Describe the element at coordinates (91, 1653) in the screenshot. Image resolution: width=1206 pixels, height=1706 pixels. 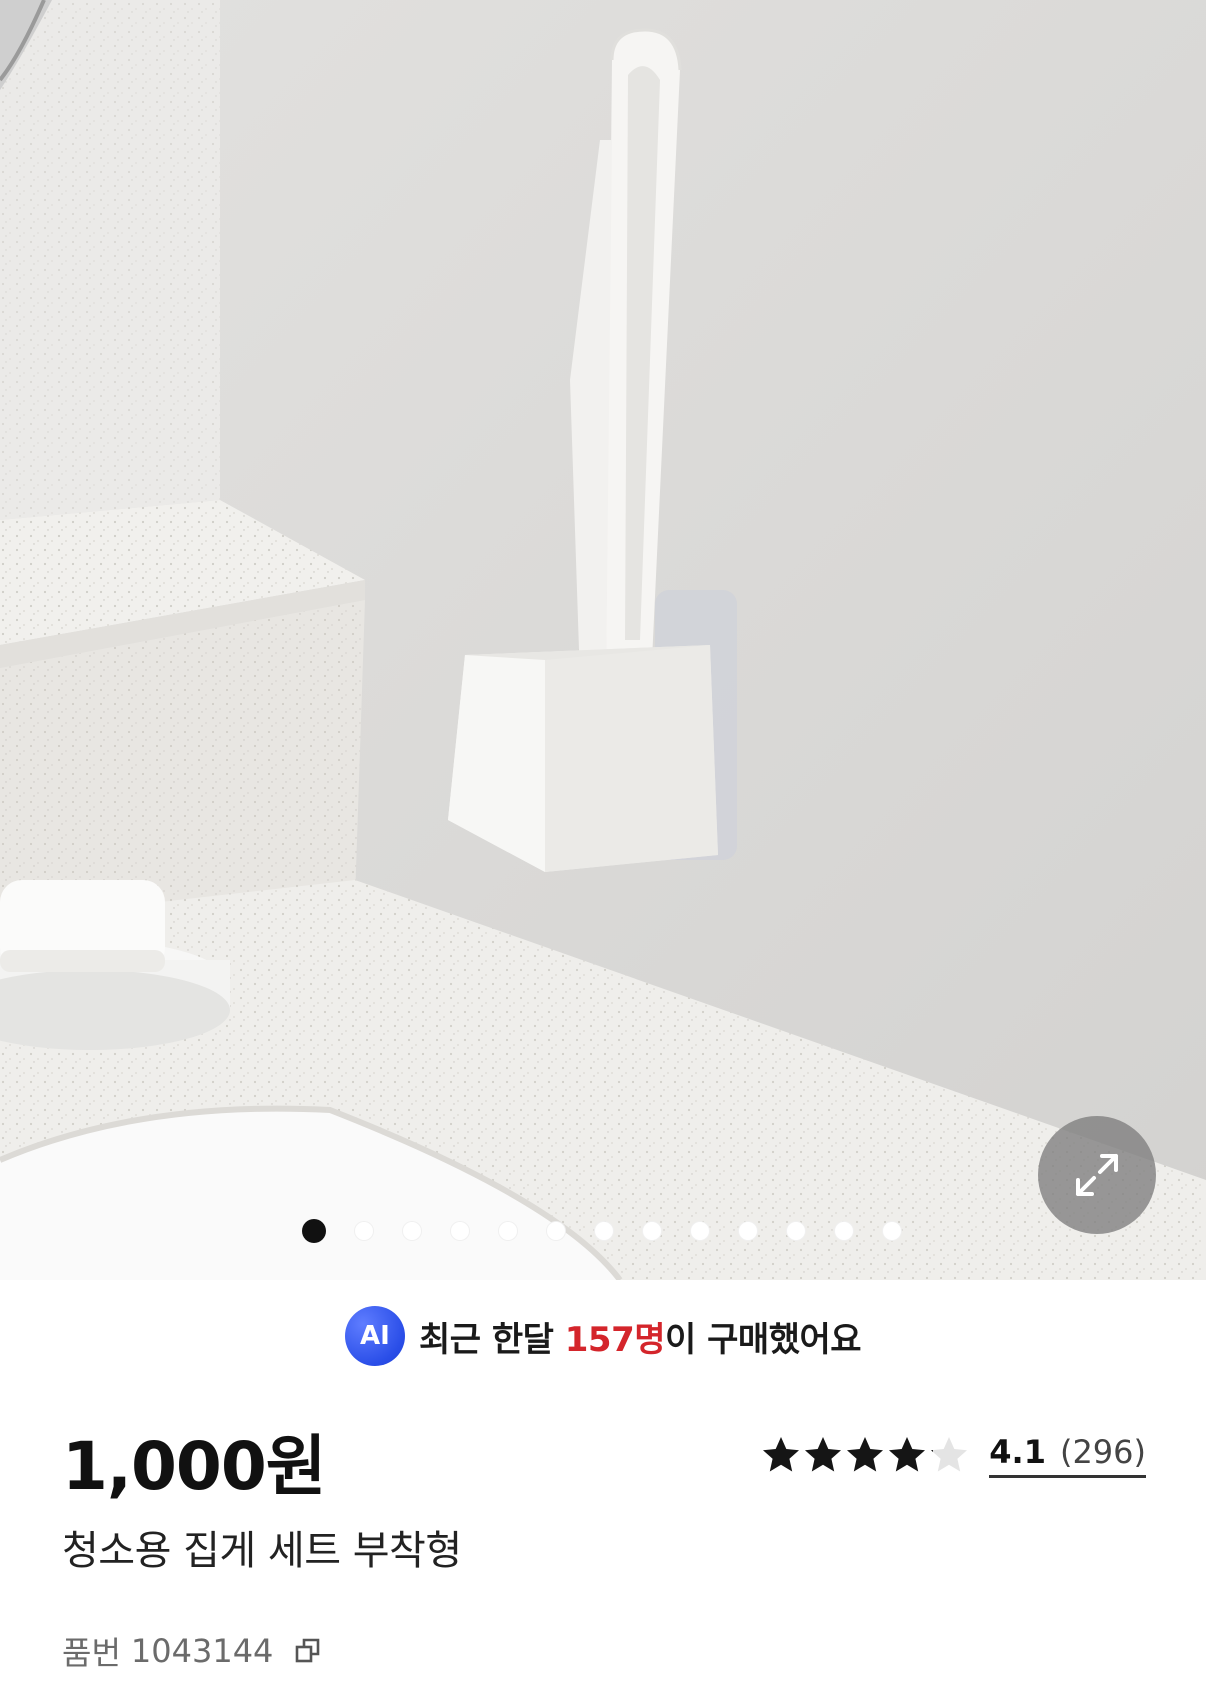
I see `sku-label: 품번` at that location.